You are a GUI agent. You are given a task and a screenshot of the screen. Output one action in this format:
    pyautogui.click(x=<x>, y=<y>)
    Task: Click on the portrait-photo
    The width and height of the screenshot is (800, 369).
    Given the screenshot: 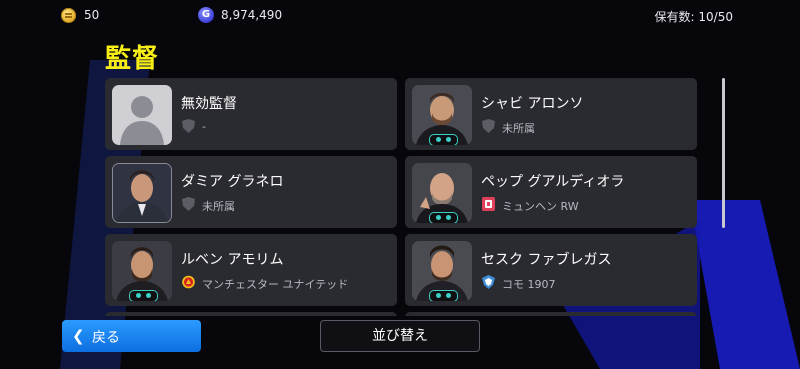 What is the action you would take?
    pyautogui.click(x=142, y=193)
    